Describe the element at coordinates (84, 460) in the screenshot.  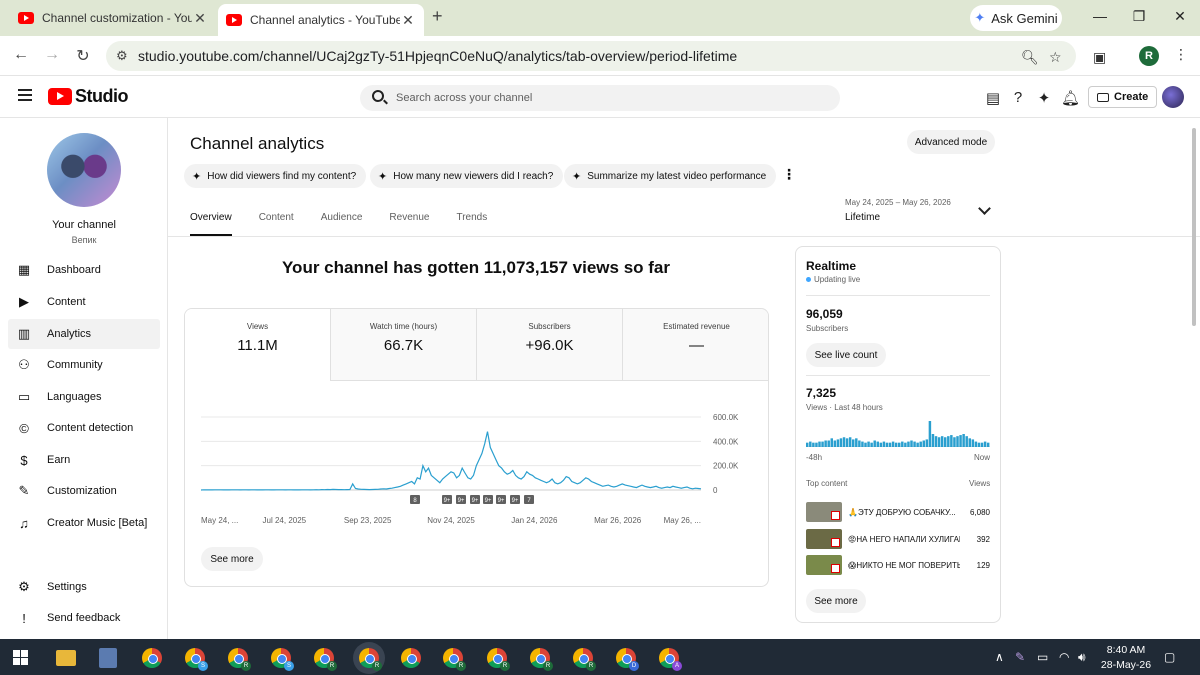
I see `sidebar-item-earn: $ Earn` at that location.